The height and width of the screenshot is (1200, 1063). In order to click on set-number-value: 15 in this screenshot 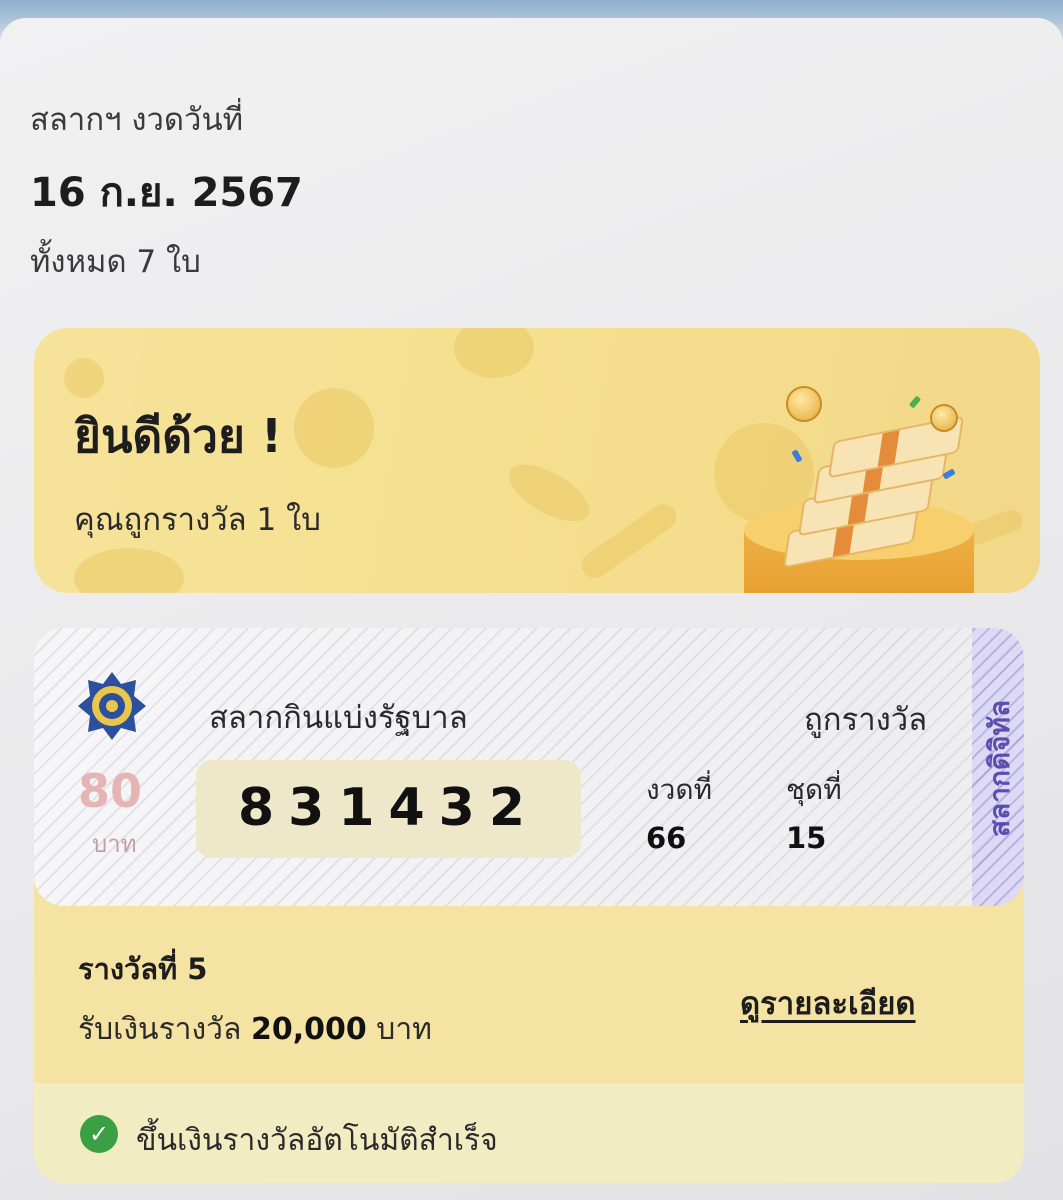, I will do `click(806, 838)`.